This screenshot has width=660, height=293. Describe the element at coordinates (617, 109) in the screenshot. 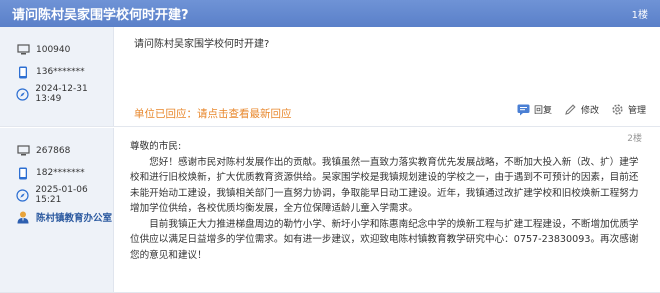

I see `gear-icon` at that location.